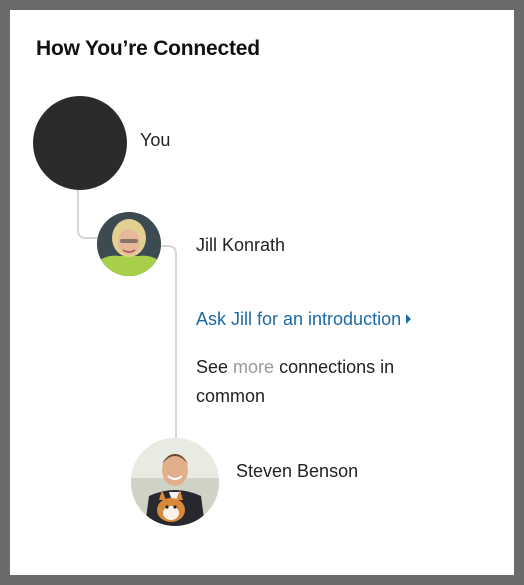 The height and width of the screenshot is (585, 524). I want to click on connection-name-jill-konrath: Jill Konrath, so click(240, 245).